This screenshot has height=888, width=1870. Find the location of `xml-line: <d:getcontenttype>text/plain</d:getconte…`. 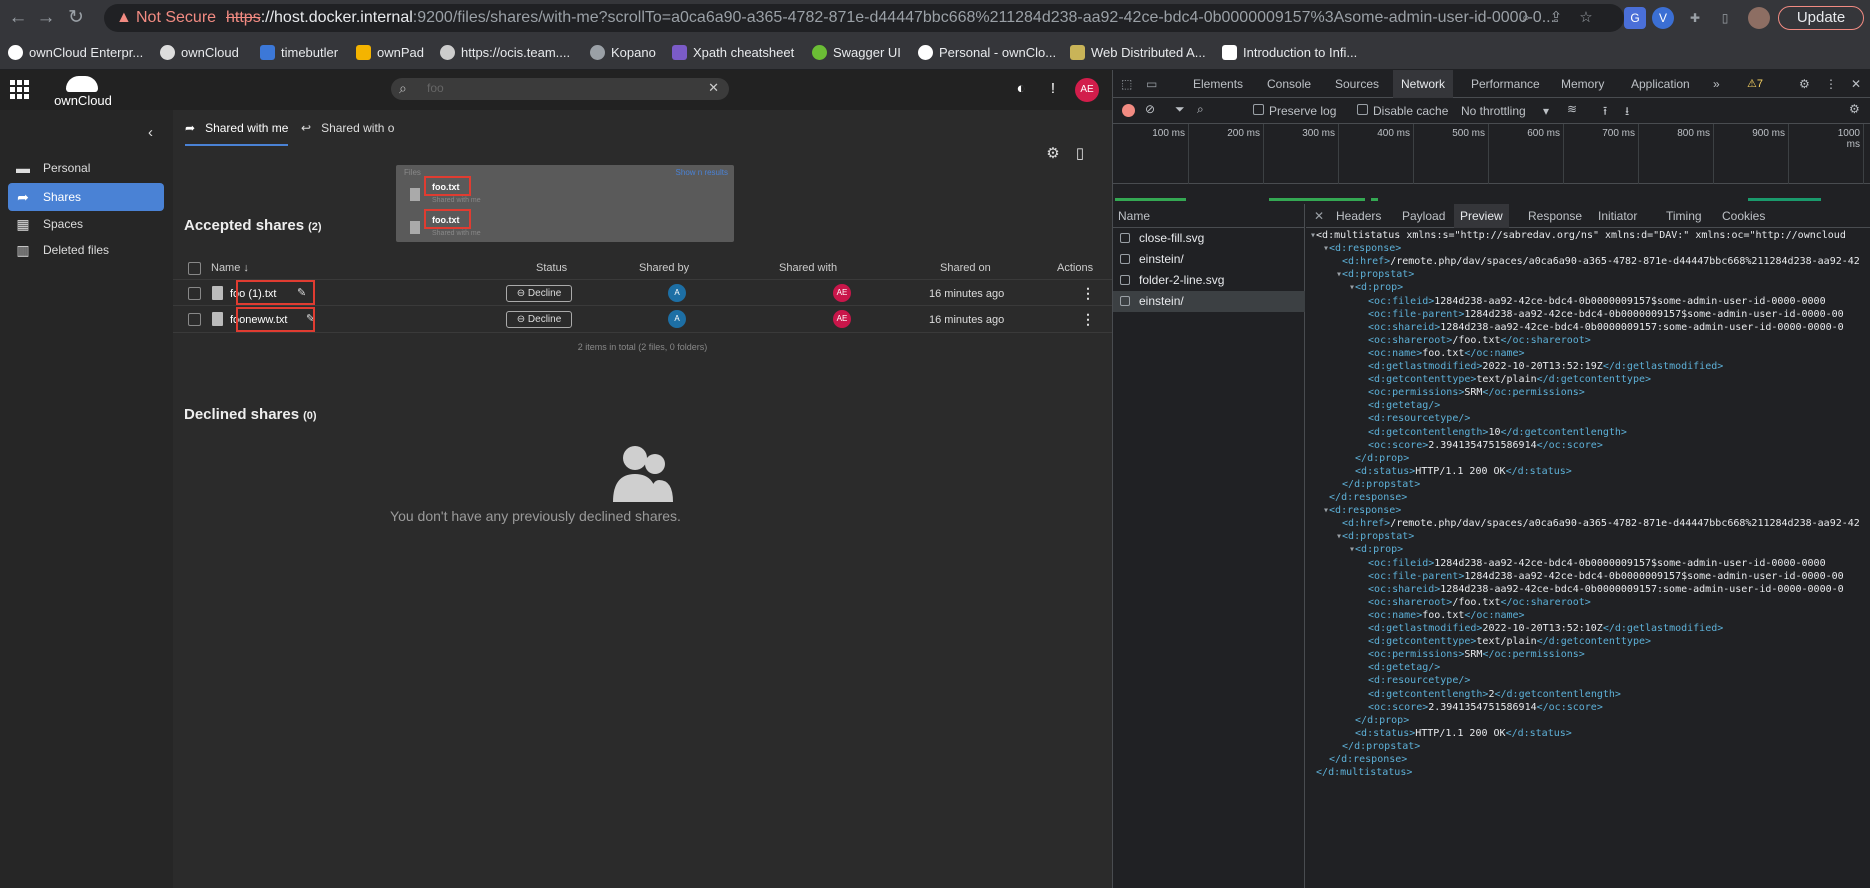

xml-line: <d:getcontenttype>text/plain</d:getconte… is located at coordinates (1506, 641).